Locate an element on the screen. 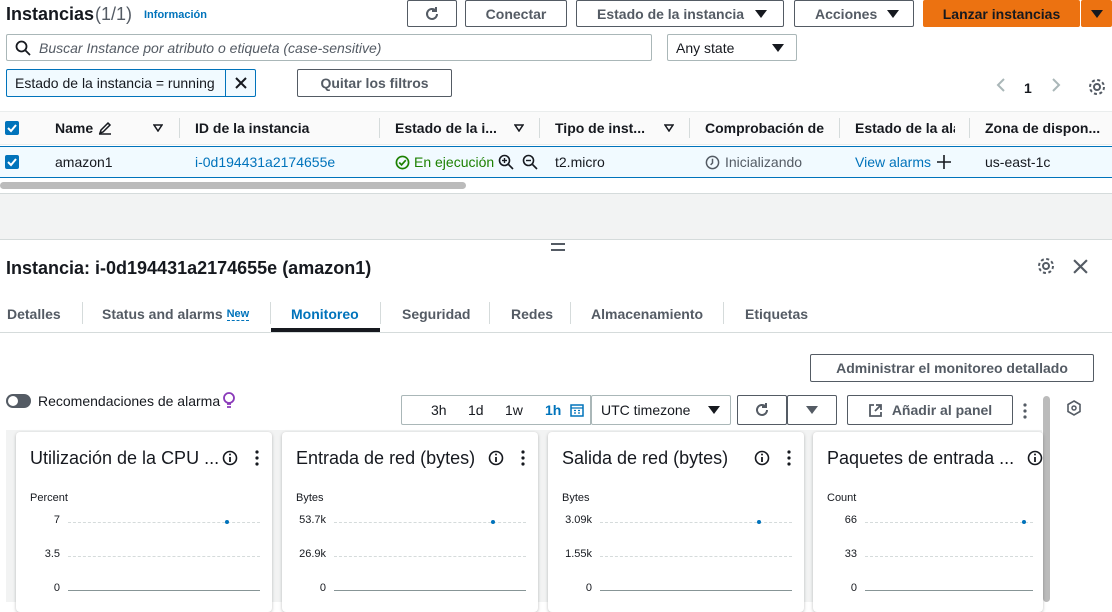 This screenshot has width=1112, height=612. panel-close-button is located at coordinates (1080, 268).